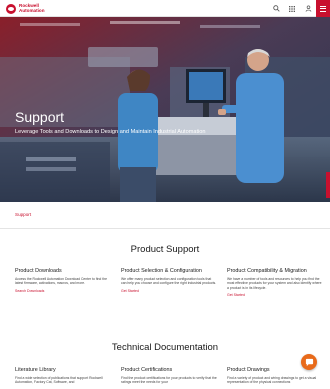 The width and height of the screenshot is (330, 389). I want to click on top-navigation-bar: Rockwell Automation, so click(165, 8).